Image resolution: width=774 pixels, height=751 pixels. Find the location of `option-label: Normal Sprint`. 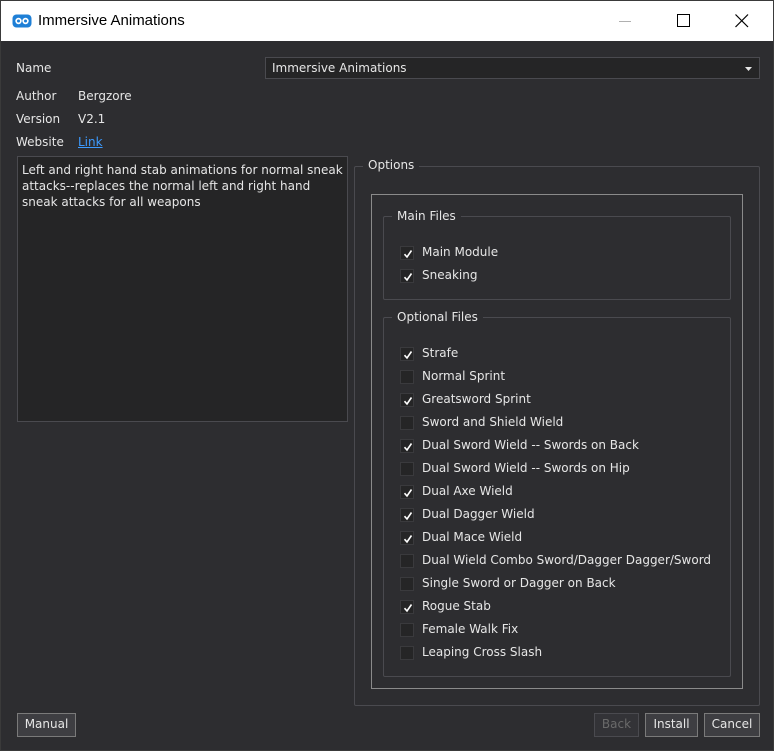

option-label: Normal Sprint is located at coordinates (464, 376).